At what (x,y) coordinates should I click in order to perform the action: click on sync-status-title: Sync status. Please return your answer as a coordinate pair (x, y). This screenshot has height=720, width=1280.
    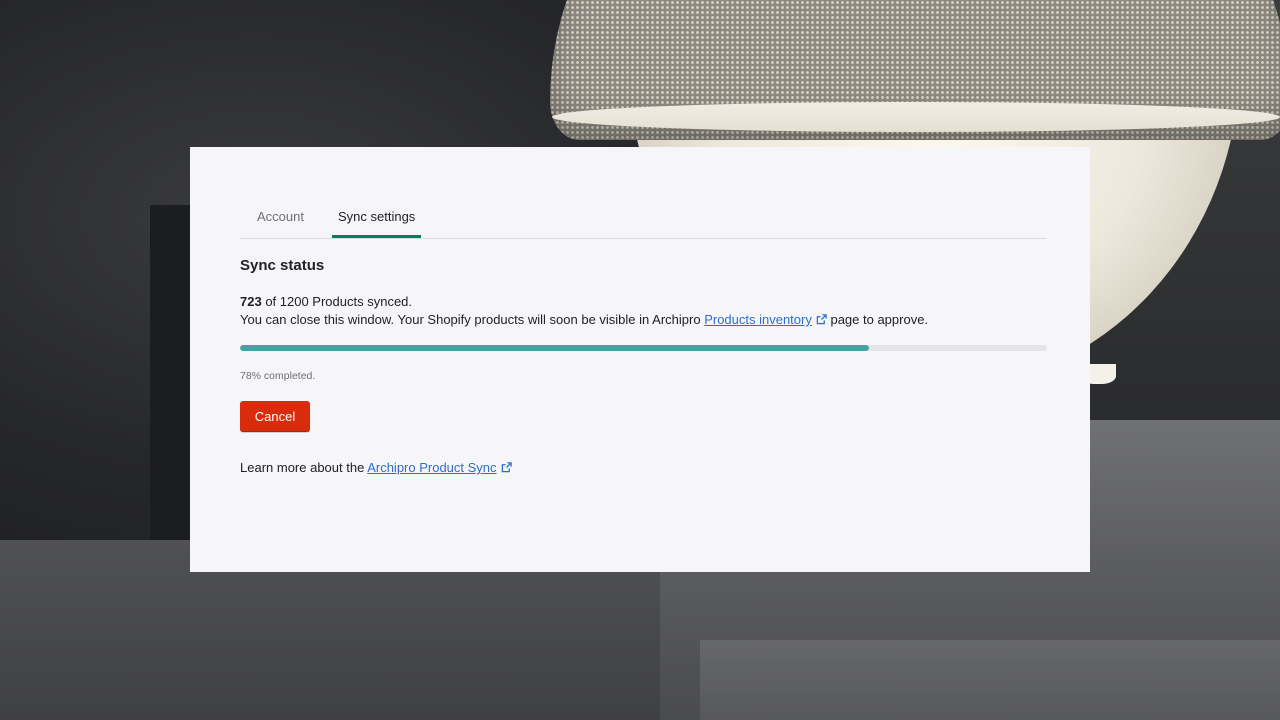
    Looking at the image, I should click on (282, 265).